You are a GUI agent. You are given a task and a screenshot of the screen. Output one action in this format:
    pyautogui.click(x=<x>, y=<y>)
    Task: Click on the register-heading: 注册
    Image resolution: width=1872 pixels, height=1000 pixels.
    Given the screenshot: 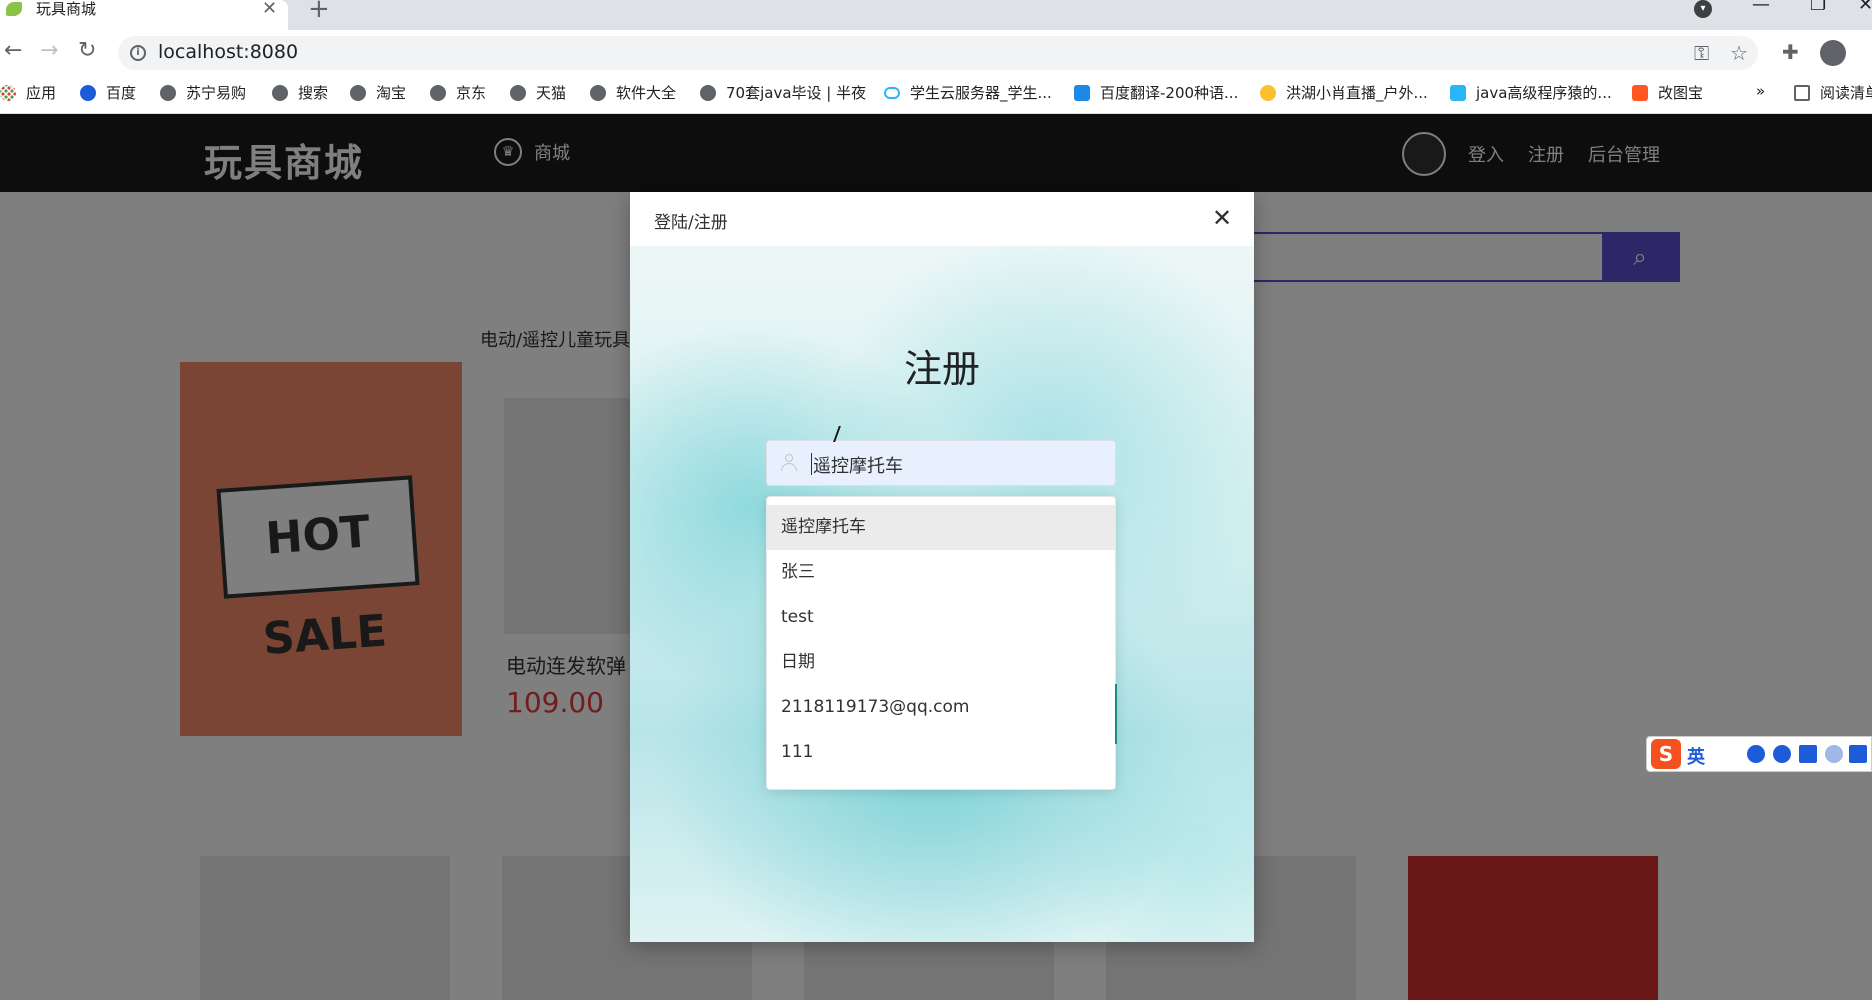 What is the action you would take?
    pyautogui.click(x=941, y=369)
    